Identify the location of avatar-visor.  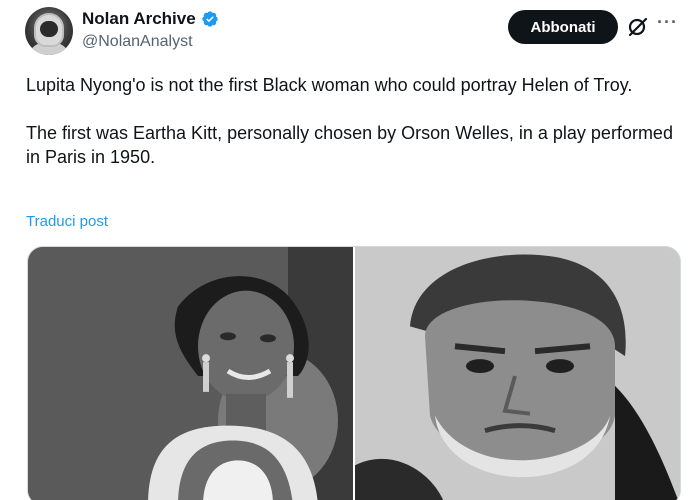
(49, 29).